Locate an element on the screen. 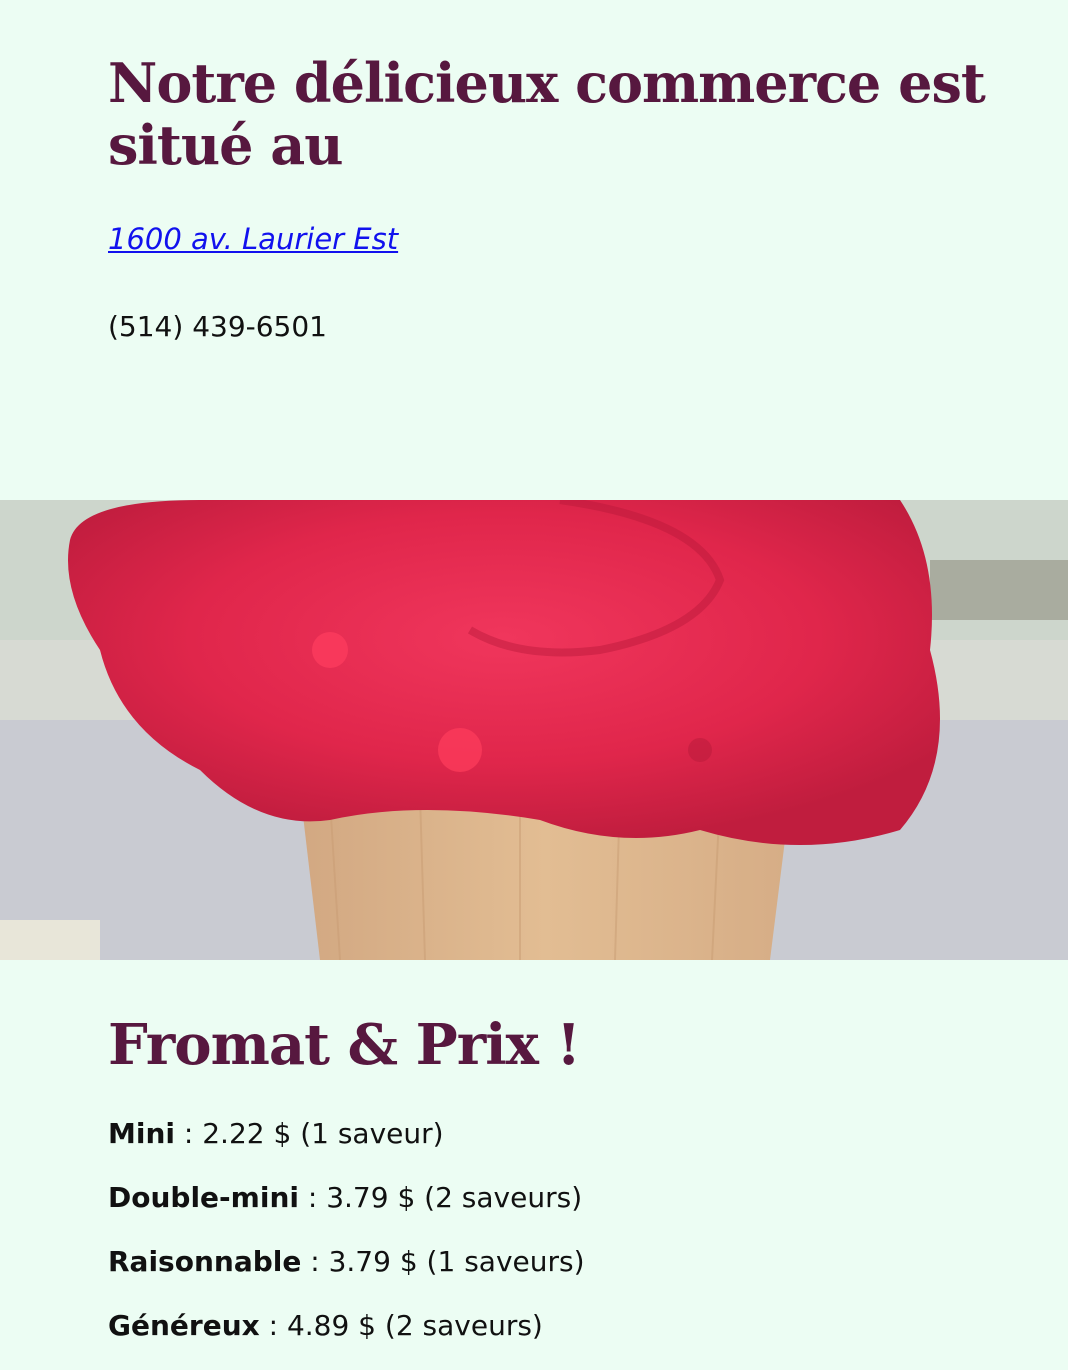 The width and height of the screenshot is (1068, 1370). price-item-genereux: Généreux : 4.89 $ (2 saveurs) is located at coordinates (558, 1326).